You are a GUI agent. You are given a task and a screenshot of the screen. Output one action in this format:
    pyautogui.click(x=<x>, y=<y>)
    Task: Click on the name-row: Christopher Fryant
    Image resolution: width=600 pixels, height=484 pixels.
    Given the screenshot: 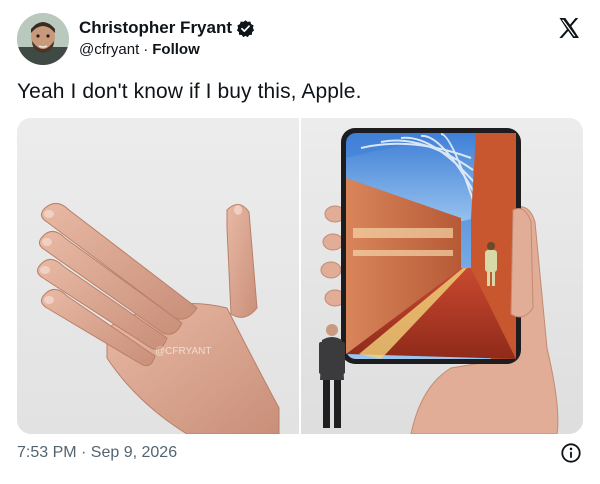 What is the action you would take?
    pyautogui.click(x=167, y=28)
    